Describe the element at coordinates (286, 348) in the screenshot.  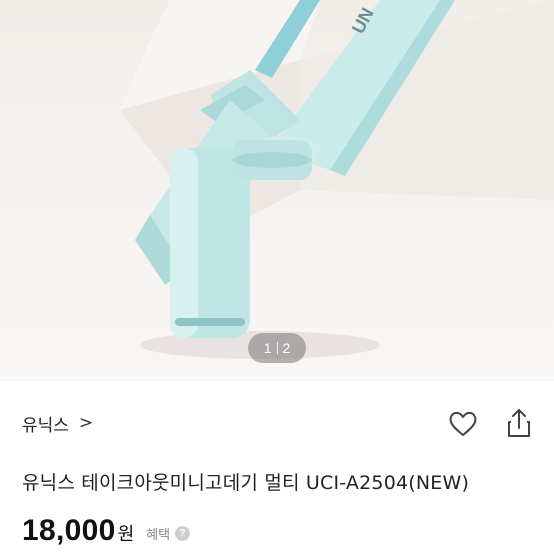
I see `pager-total: 2` at that location.